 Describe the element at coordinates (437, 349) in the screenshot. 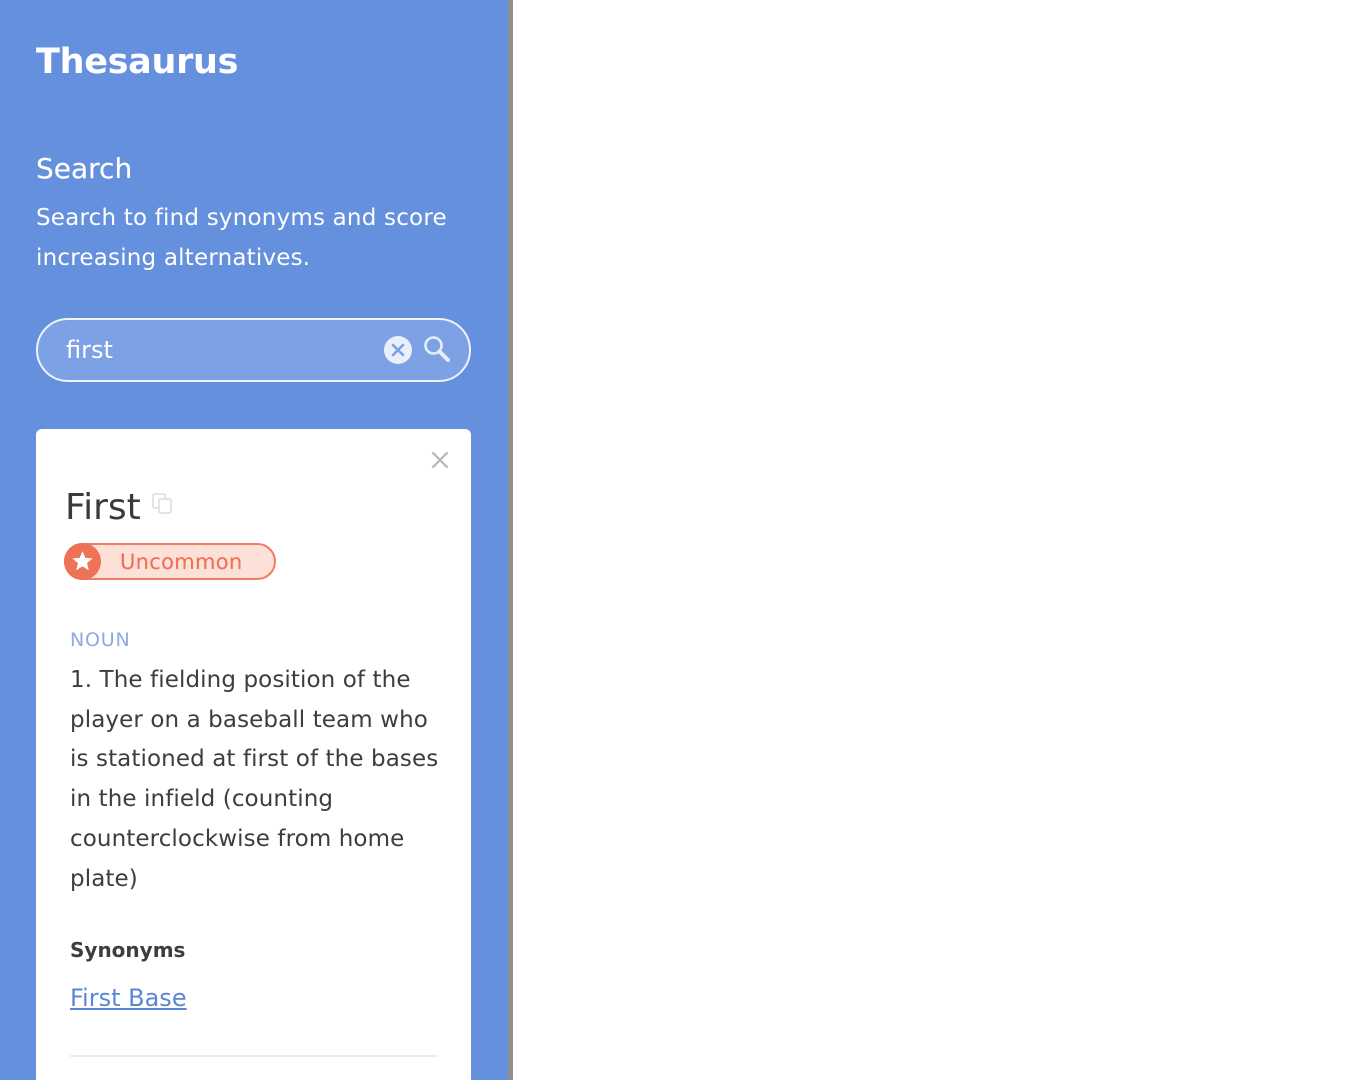

I see `search-icon` at that location.